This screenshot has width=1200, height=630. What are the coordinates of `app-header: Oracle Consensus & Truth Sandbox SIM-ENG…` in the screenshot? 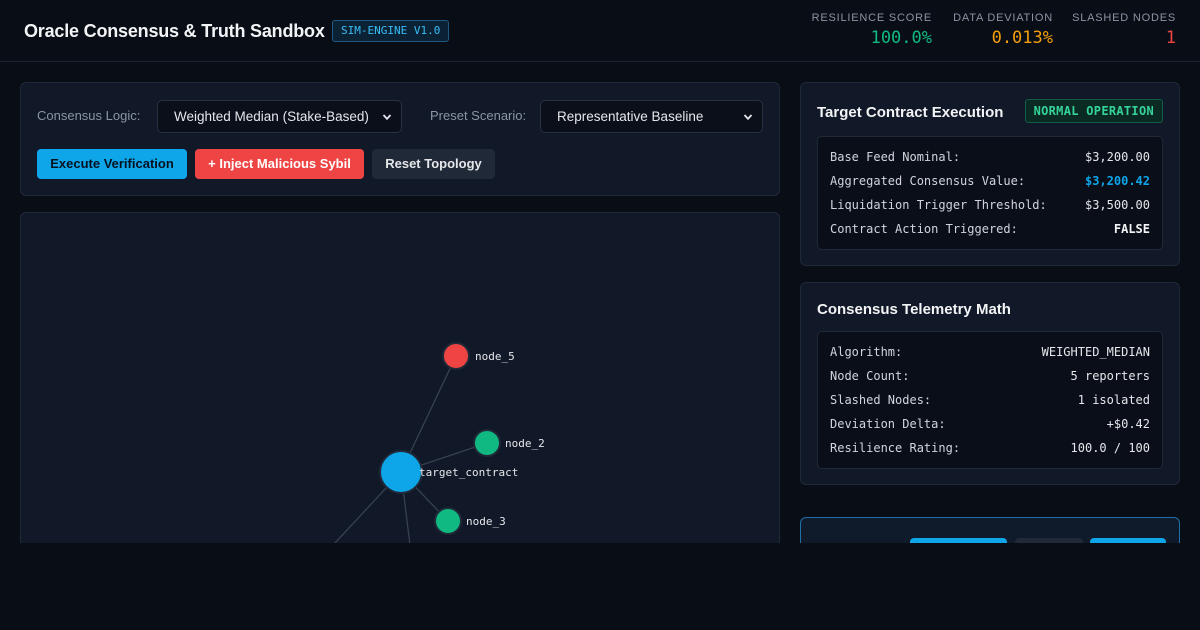 It's located at (600, 31).